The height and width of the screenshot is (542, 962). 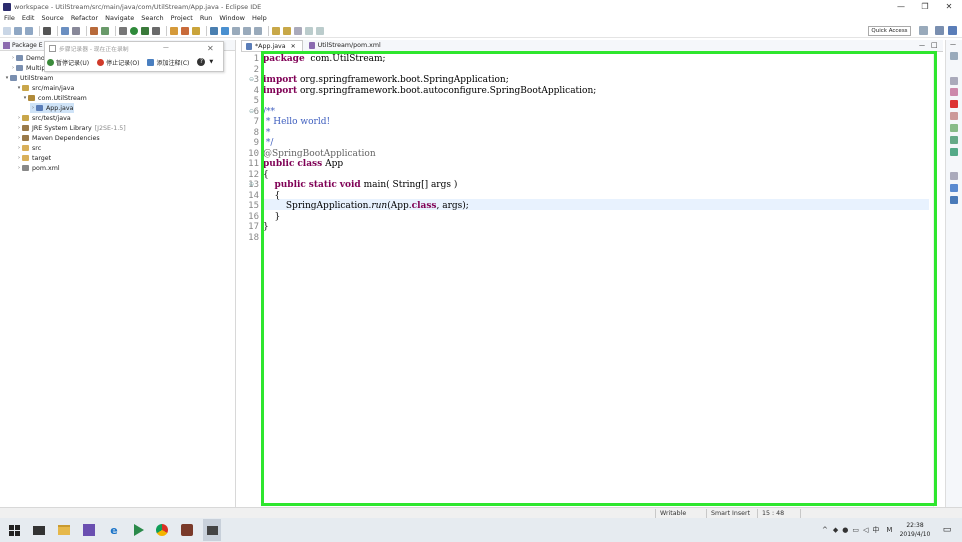 What do you see at coordinates (825, 530) in the screenshot?
I see `chevron-up-icon: ^` at bounding box center [825, 530].